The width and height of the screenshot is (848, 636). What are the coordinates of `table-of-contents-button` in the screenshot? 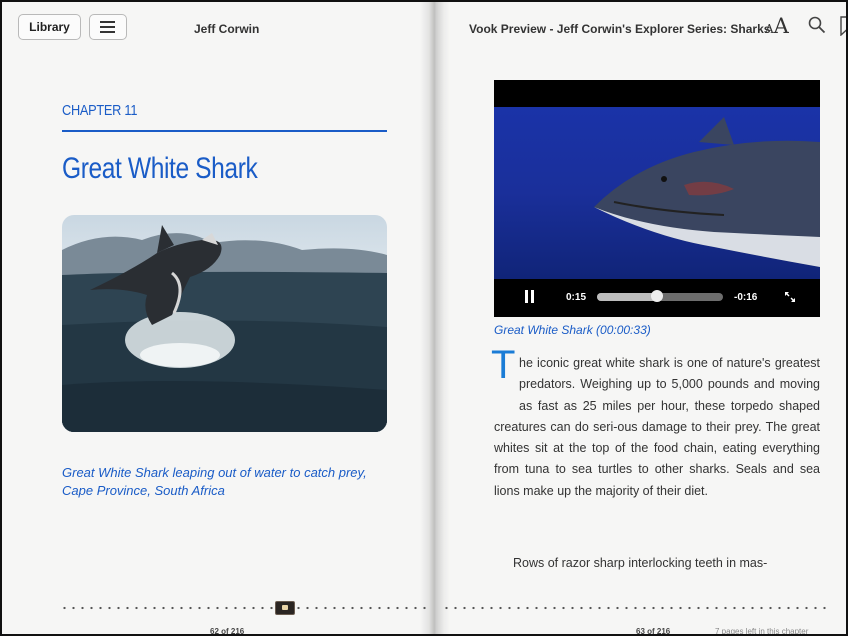 It's located at (108, 27).